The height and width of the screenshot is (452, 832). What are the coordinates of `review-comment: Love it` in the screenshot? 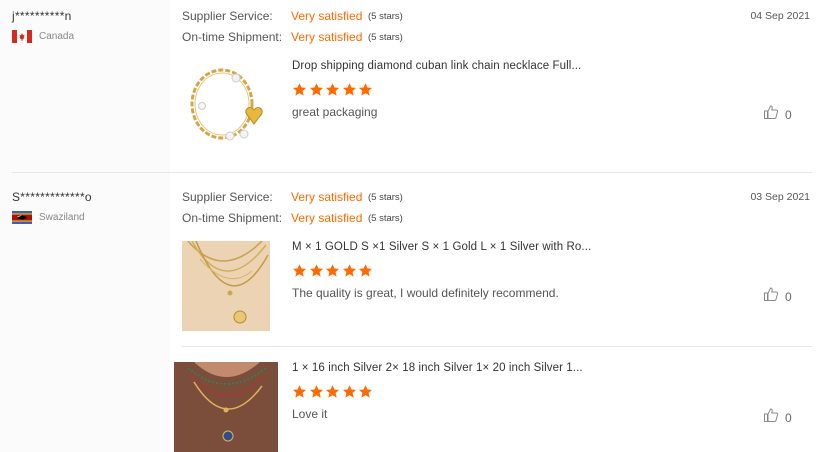 It's located at (310, 414).